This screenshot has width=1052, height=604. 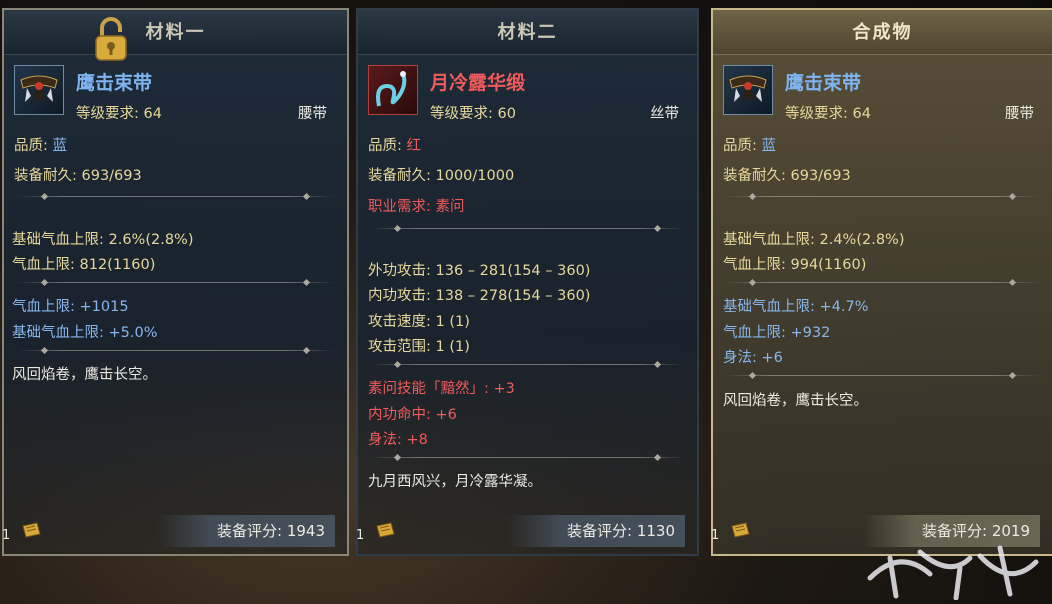 I want to click on equipment-score: 装备评分: 1943, so click(x=246, y=531).